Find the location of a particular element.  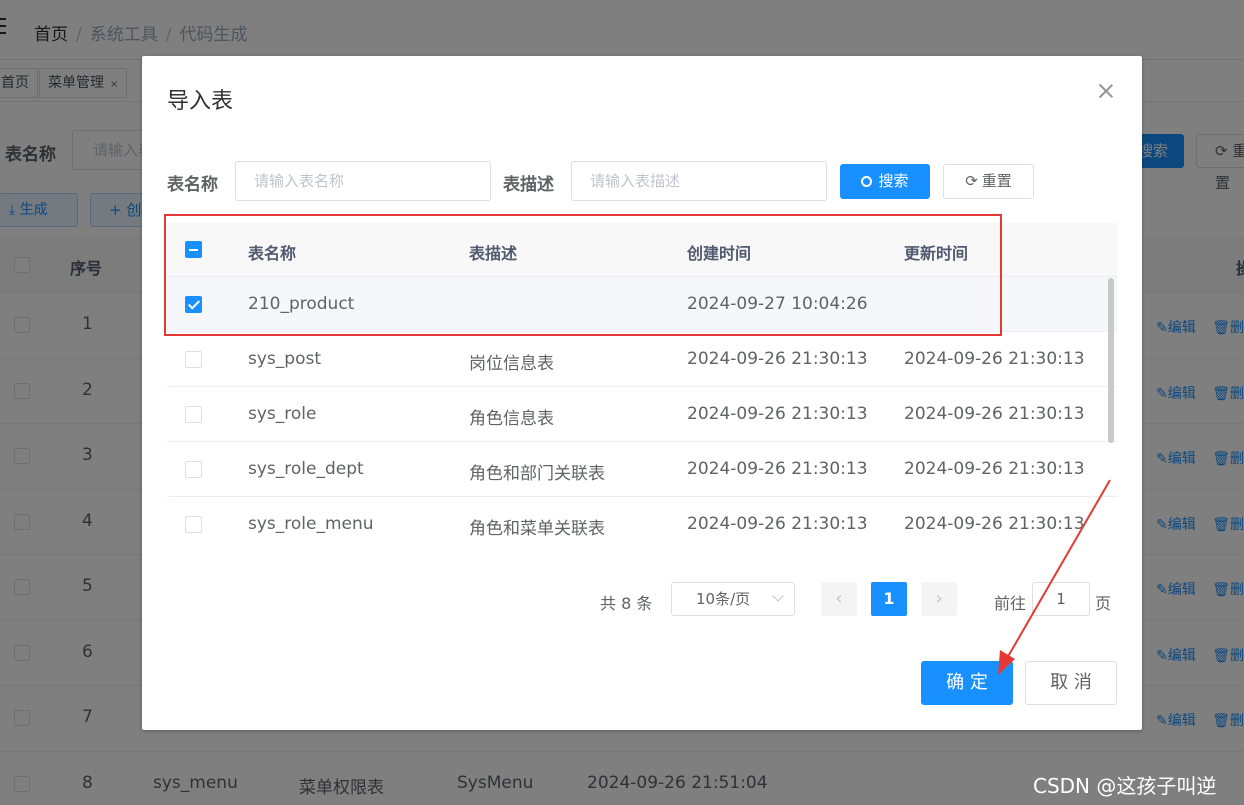

table-desc-label: 表描述 is located at coordinates (528, 185).